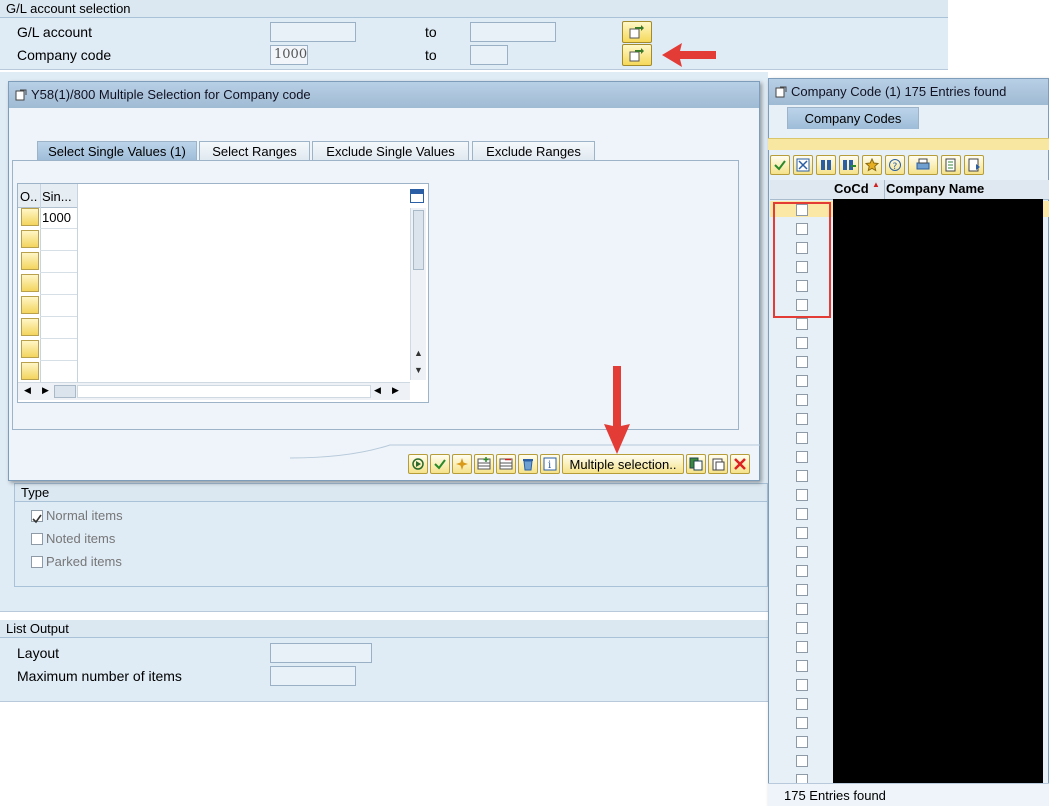 Image resolution: width=1049 pixels, height=806 pixels. Describe the element at coordinates (637, 32) in the screenshot. I see `gl-multiple-selection-button` at that location.